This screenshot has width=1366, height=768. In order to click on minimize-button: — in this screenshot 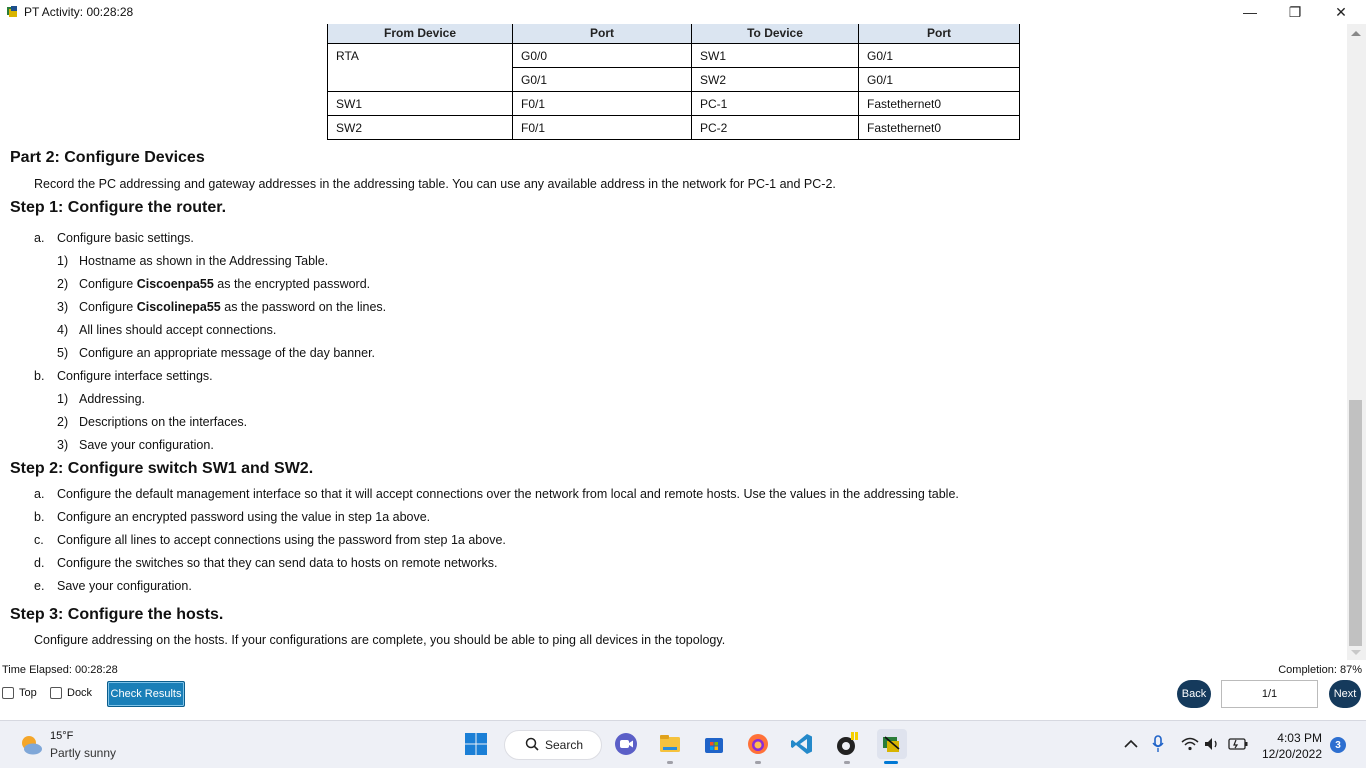, I will do `click(1250, 12)`.